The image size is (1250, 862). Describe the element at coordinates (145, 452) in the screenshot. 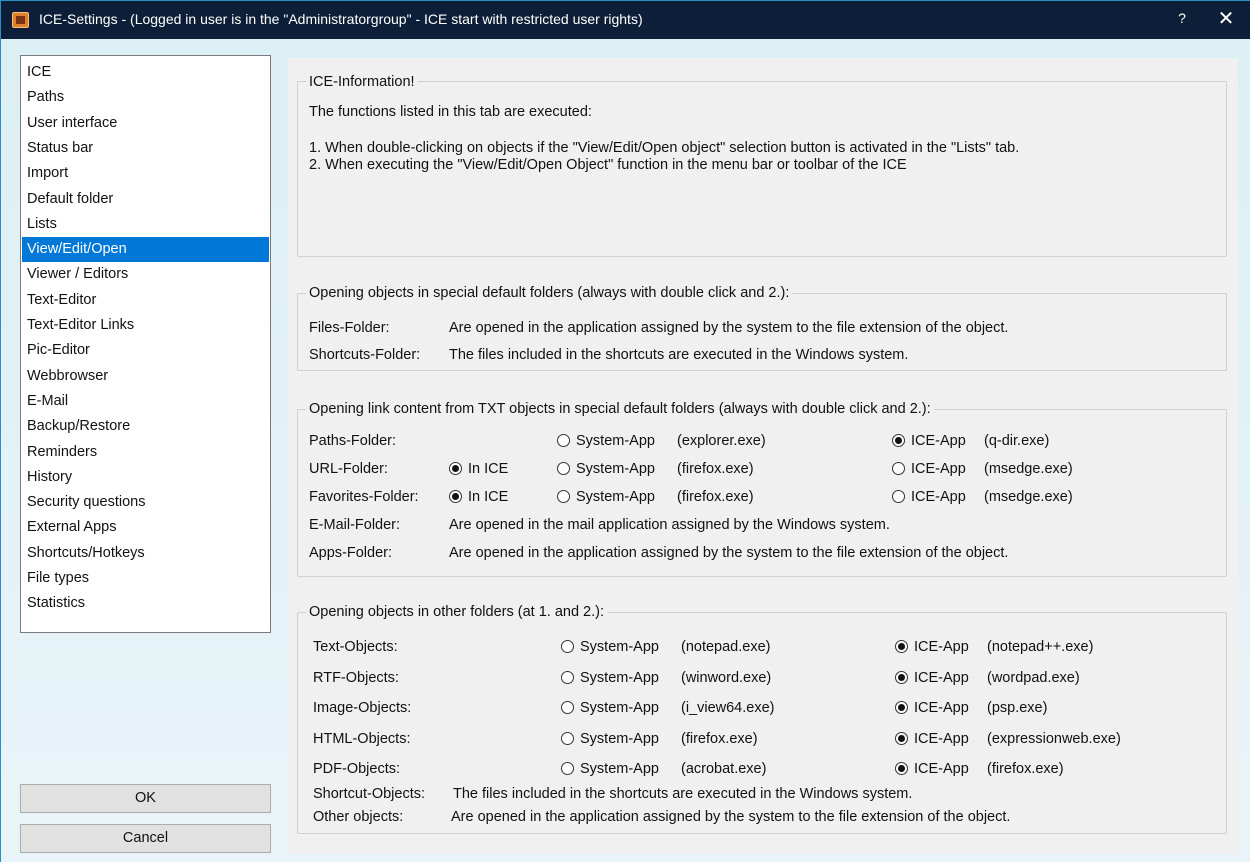

I see `sidebar-item-reminders: Reminders` at that location.